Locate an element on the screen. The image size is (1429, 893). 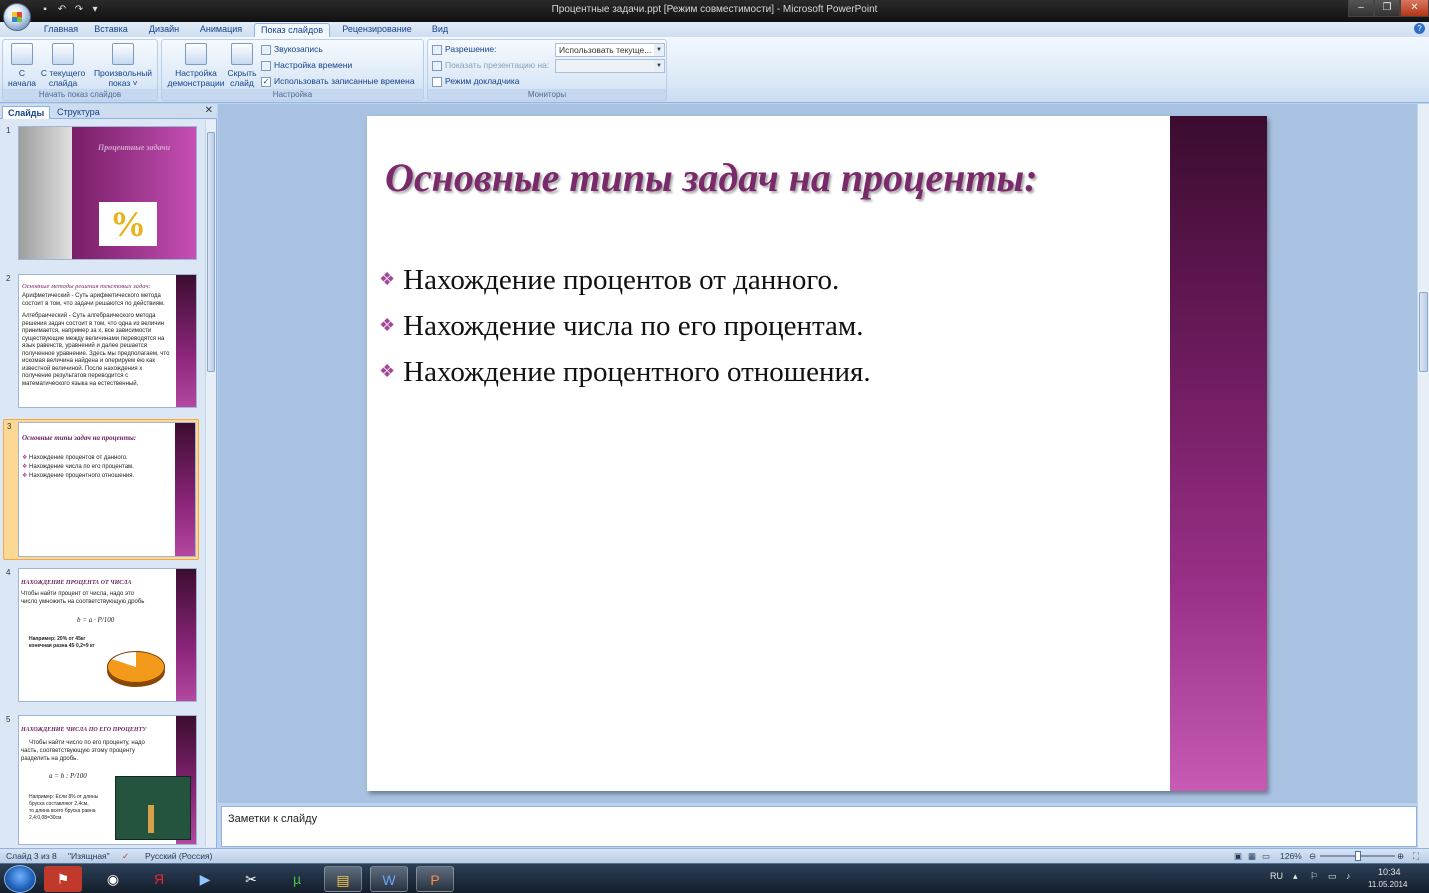
normal-view-icon: ▣ is located at coordinates (1238, 856).